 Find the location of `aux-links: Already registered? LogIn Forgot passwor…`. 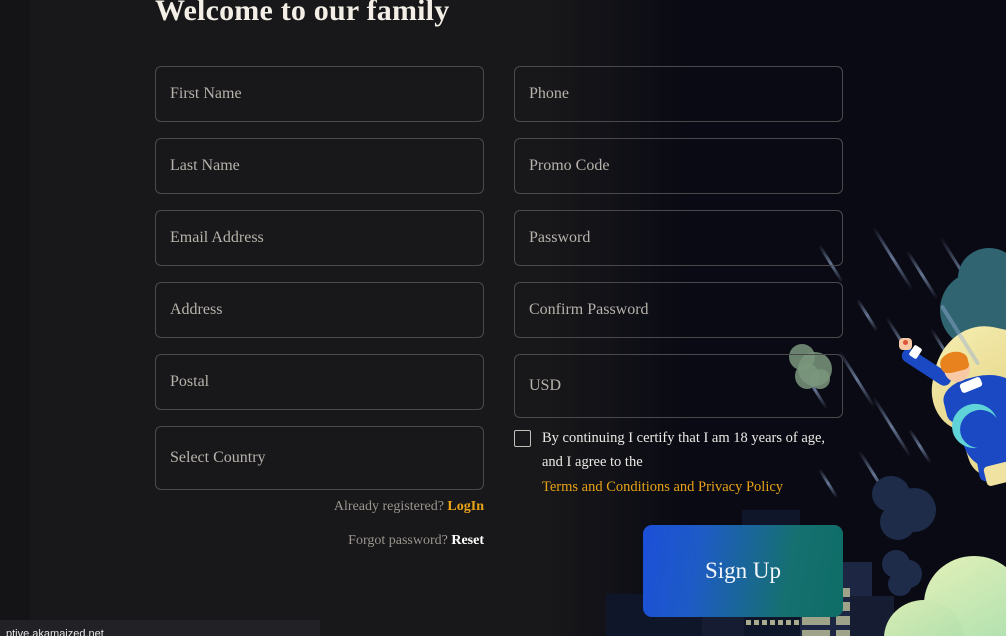

aux-links: Already registered? LogIn Forgot passwor… is located at coordinates (319, 532).